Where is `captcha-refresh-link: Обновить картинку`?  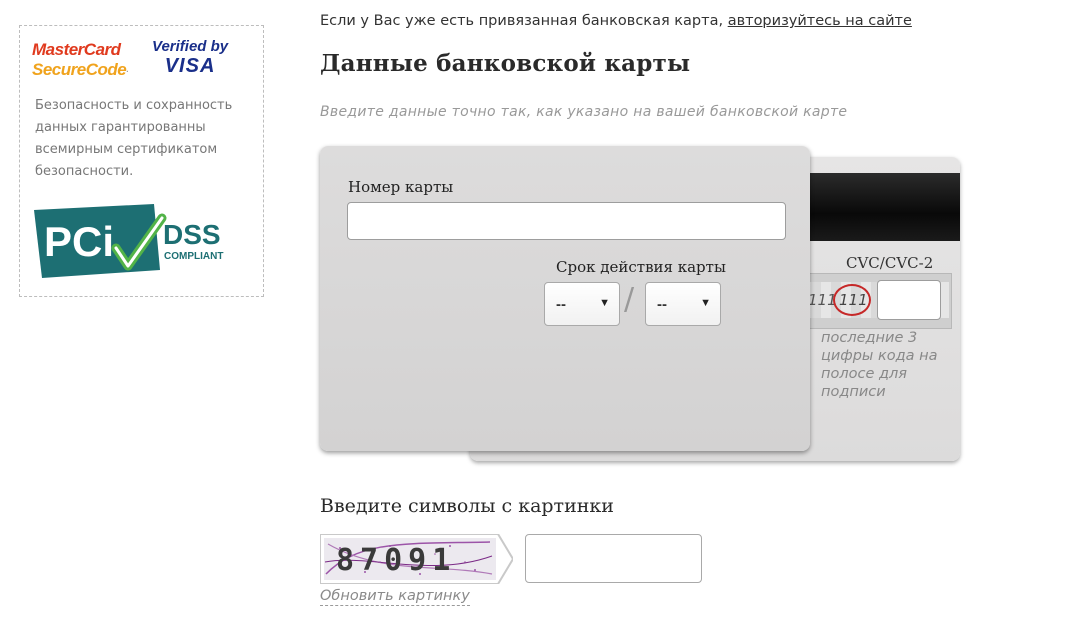
captcha-refresh-link: Обновить картинку is located at coordinates (395, 597).